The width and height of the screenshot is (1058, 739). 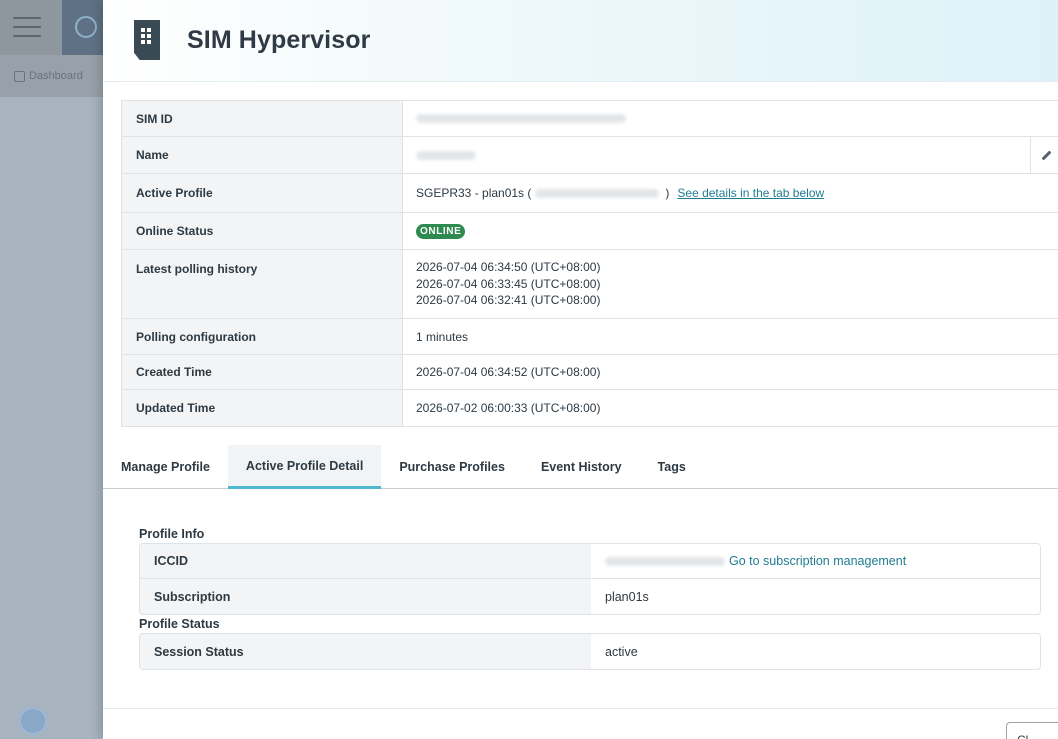 I want to click on app-sidebar, so click(x=51, y=418).